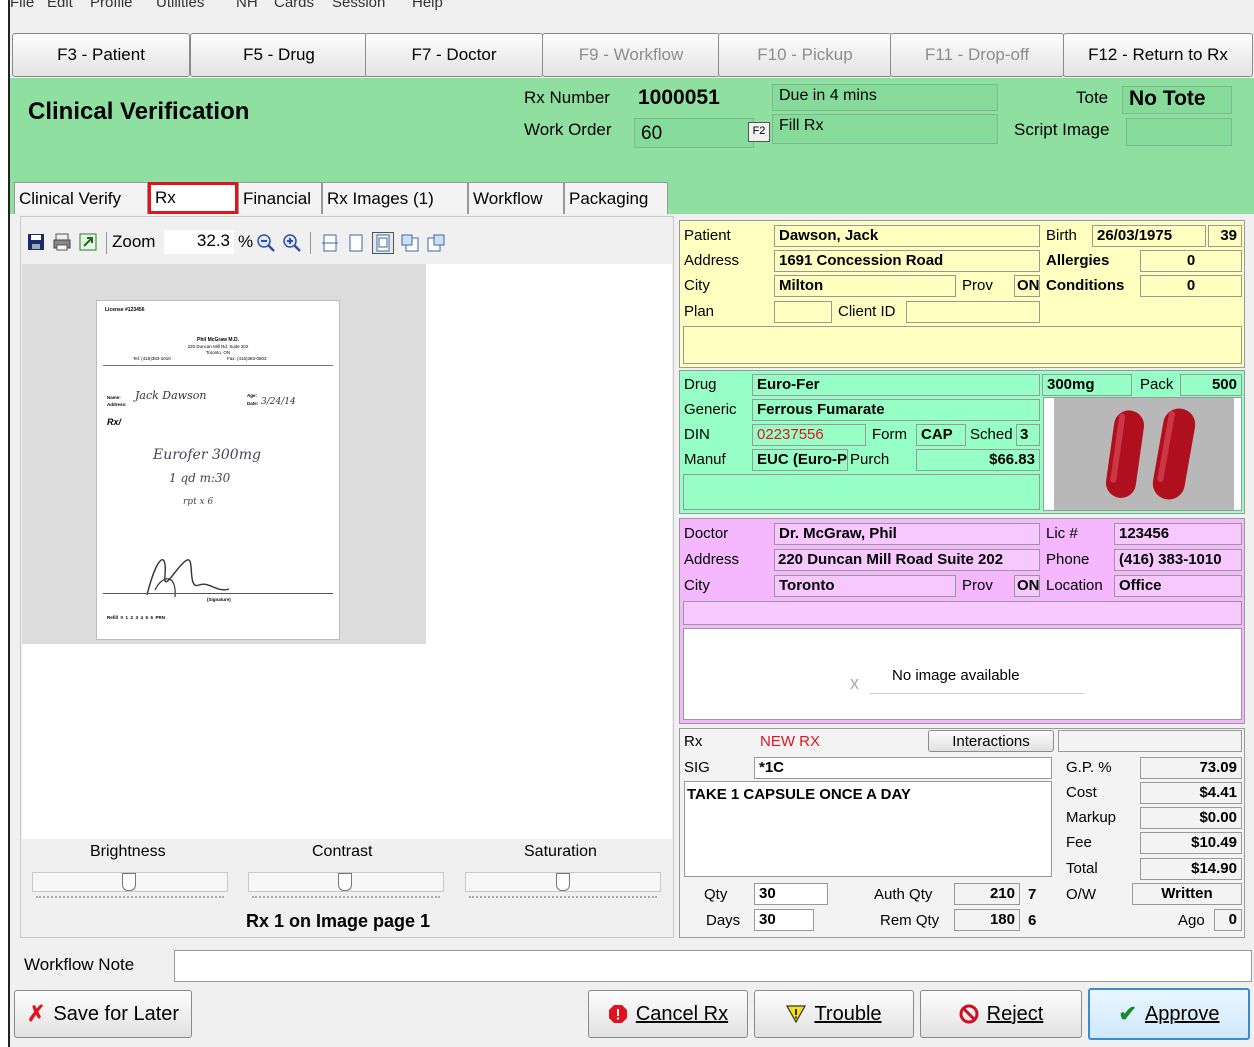 This screenshot has width=1254, height=1047. What do you see at coordinates (294, 5) in the screenshot?
I see `menu-cards: Cards` at bounding box center [294, 5].